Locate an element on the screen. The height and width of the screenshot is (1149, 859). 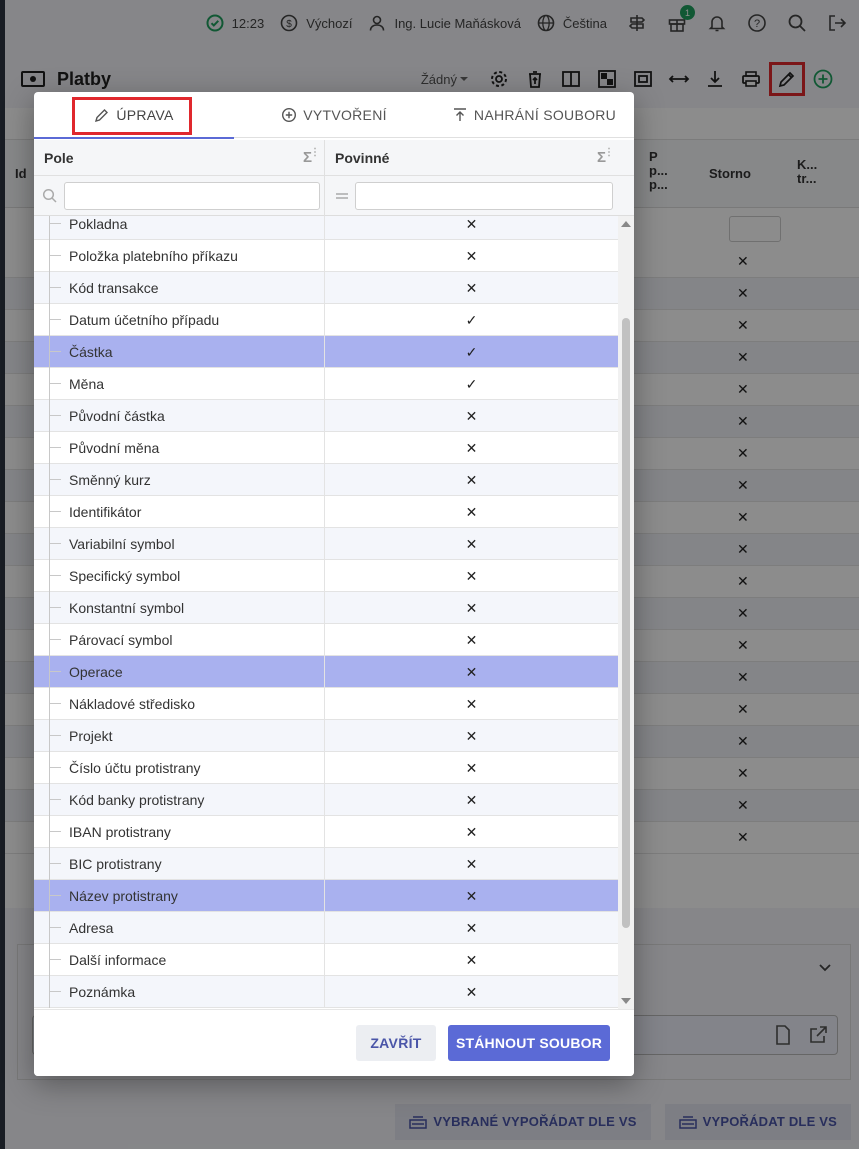
table-row: Kód banky protistrany ✕ is located at coordinates (326, 800).